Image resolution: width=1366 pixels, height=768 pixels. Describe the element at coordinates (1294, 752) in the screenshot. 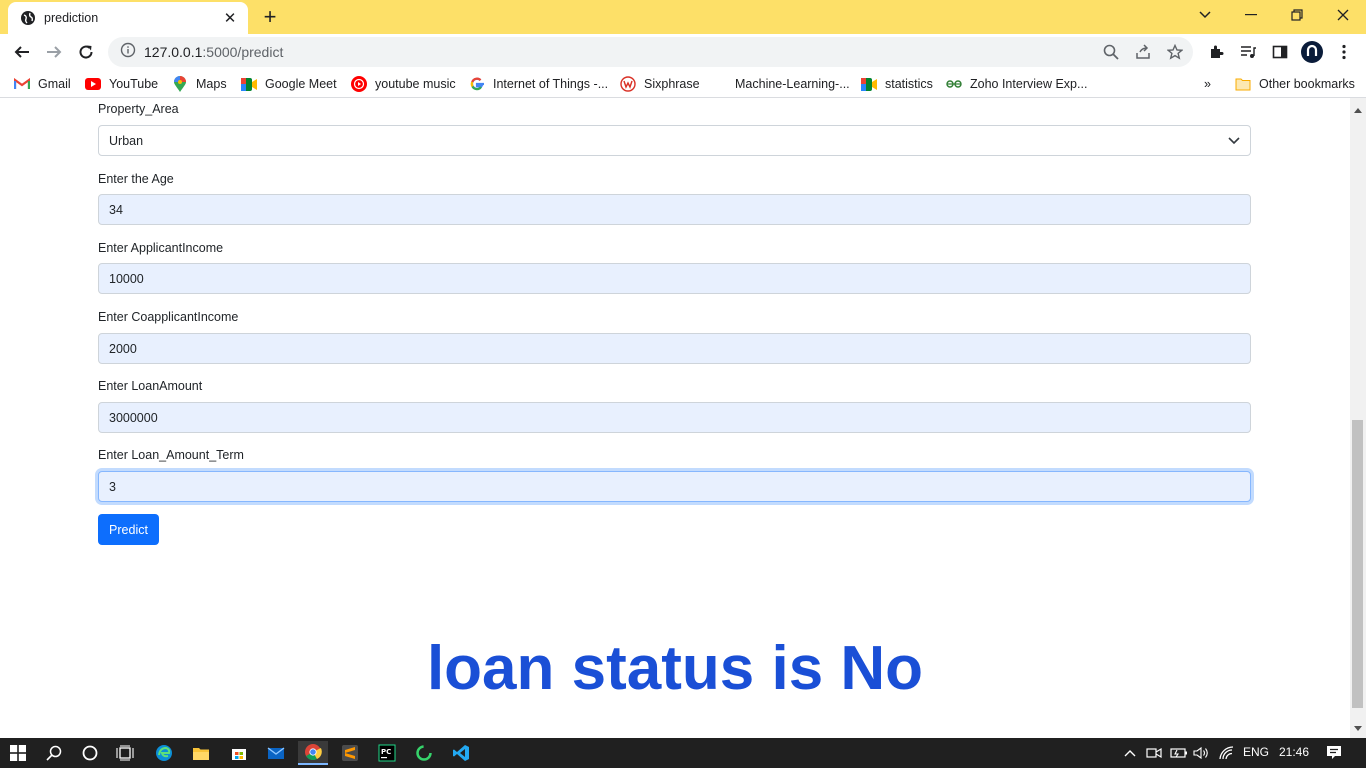

I see `clock: 21:46` at that location.